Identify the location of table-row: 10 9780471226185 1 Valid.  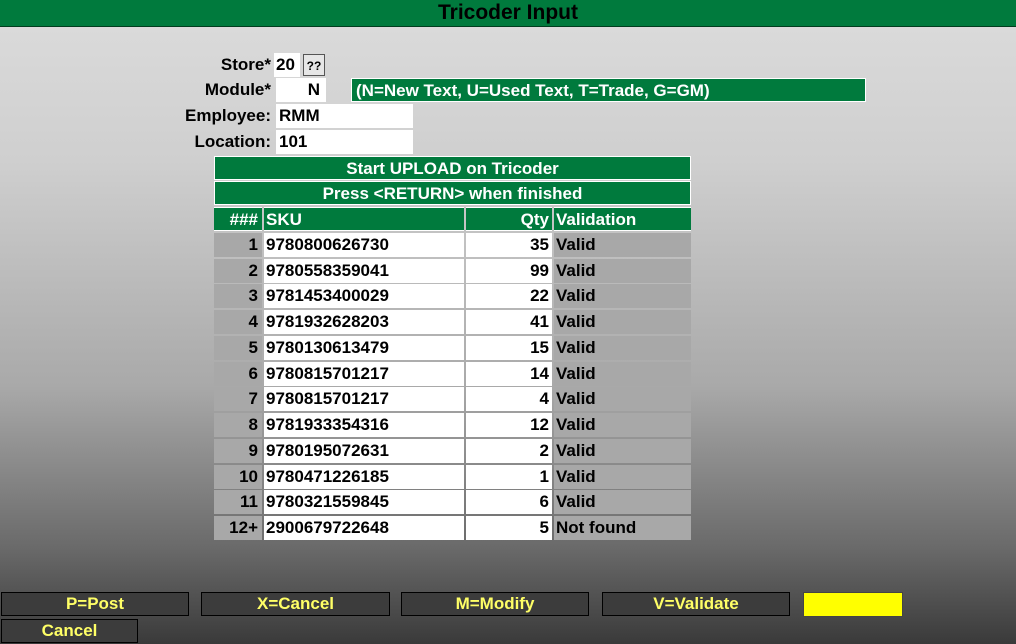
(453, 477).